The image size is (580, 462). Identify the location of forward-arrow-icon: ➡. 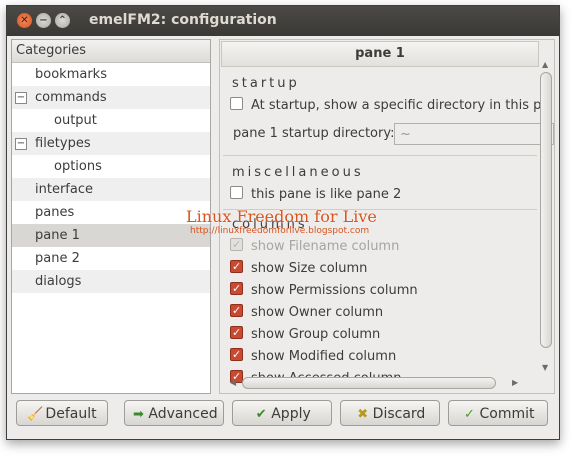
(138, 414).